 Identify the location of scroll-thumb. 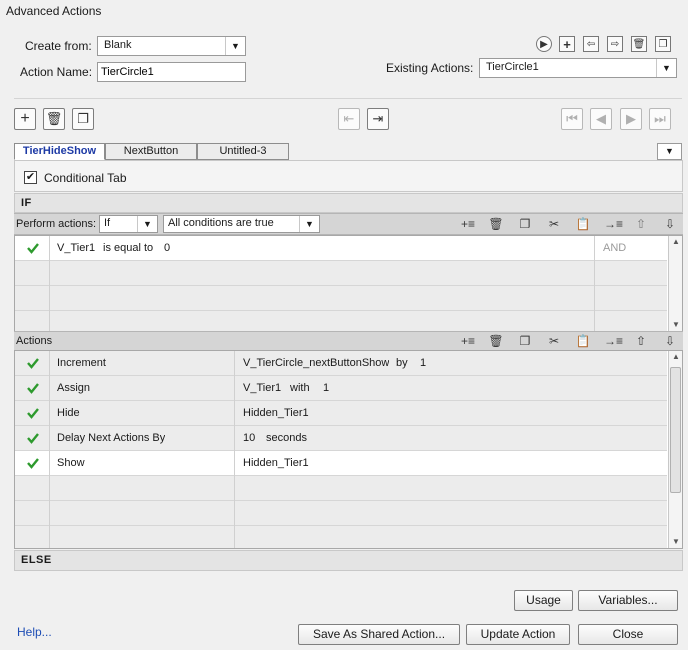
(675, 430).